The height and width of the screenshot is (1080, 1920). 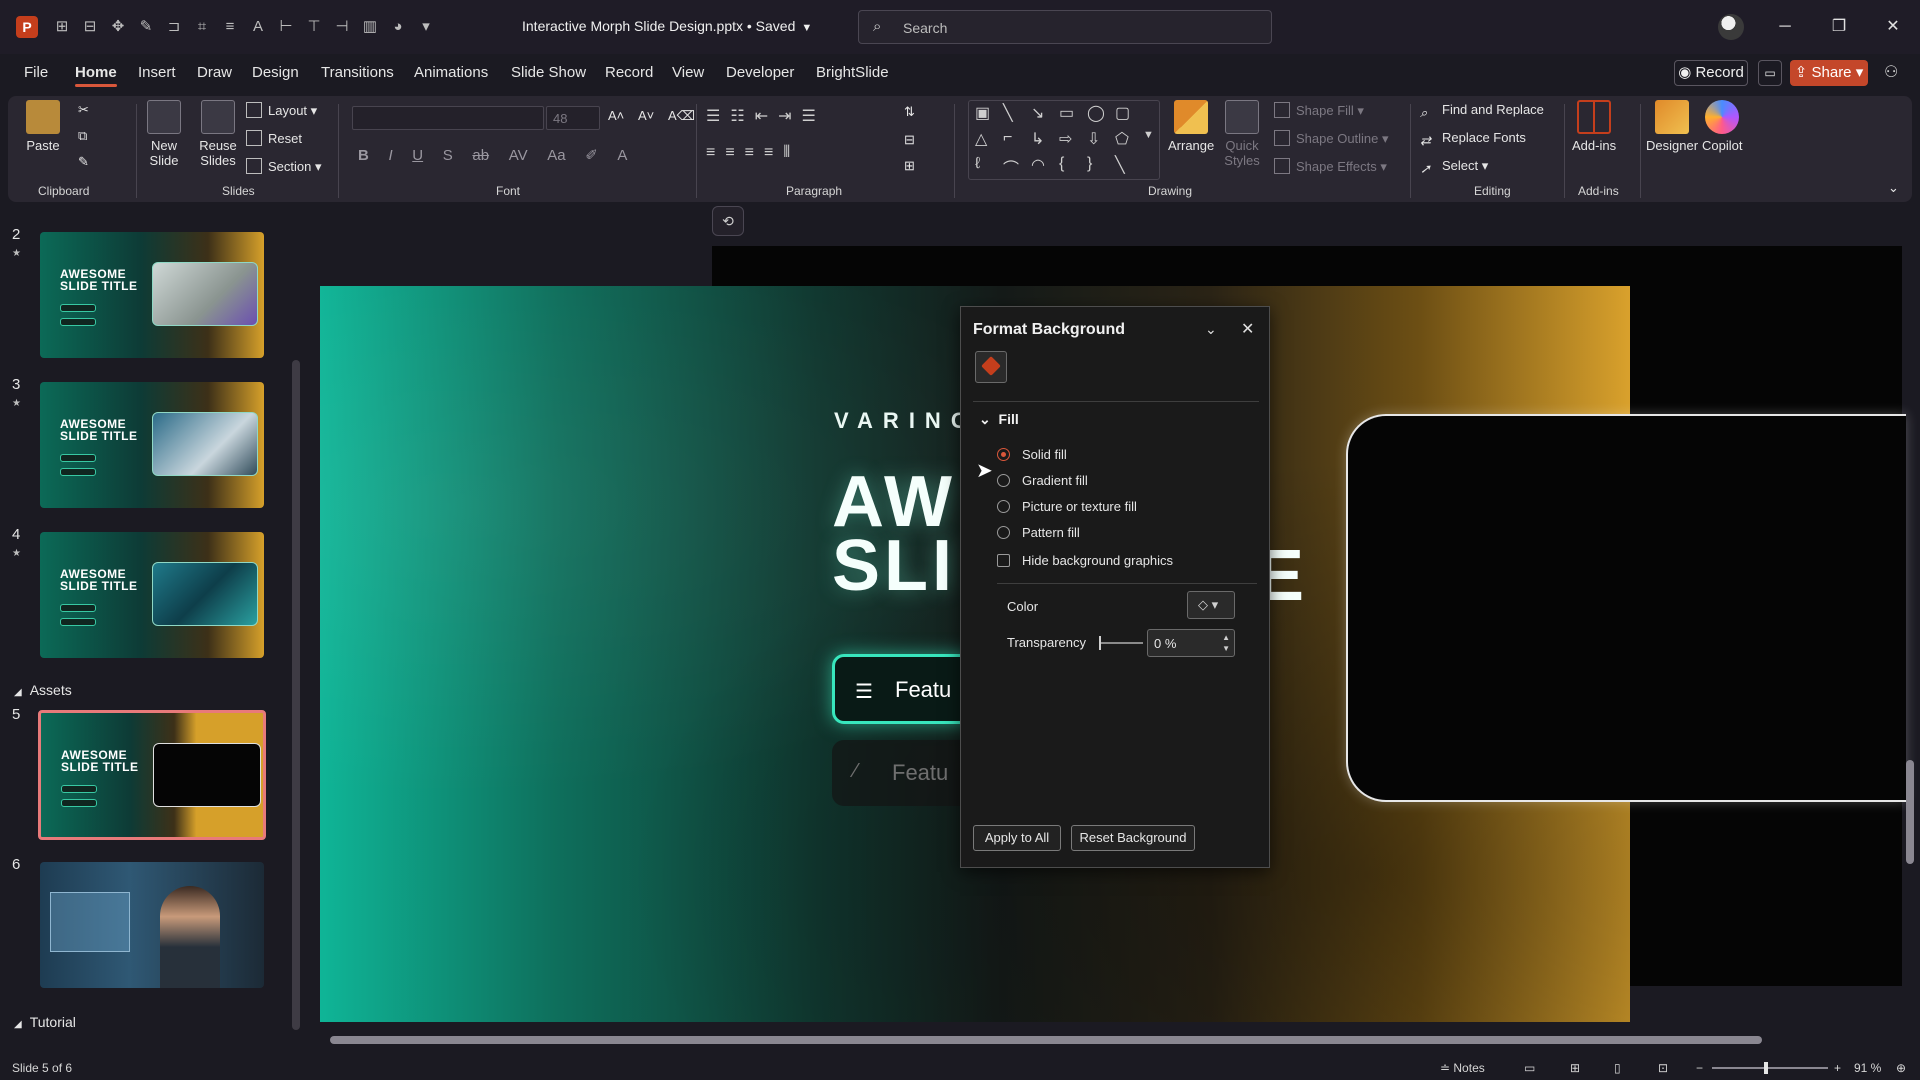 What do you see at coordinates (1037, 139) in the screenshot?
I see `elbow-icon: ↳` at bounding box center [1037, 139].